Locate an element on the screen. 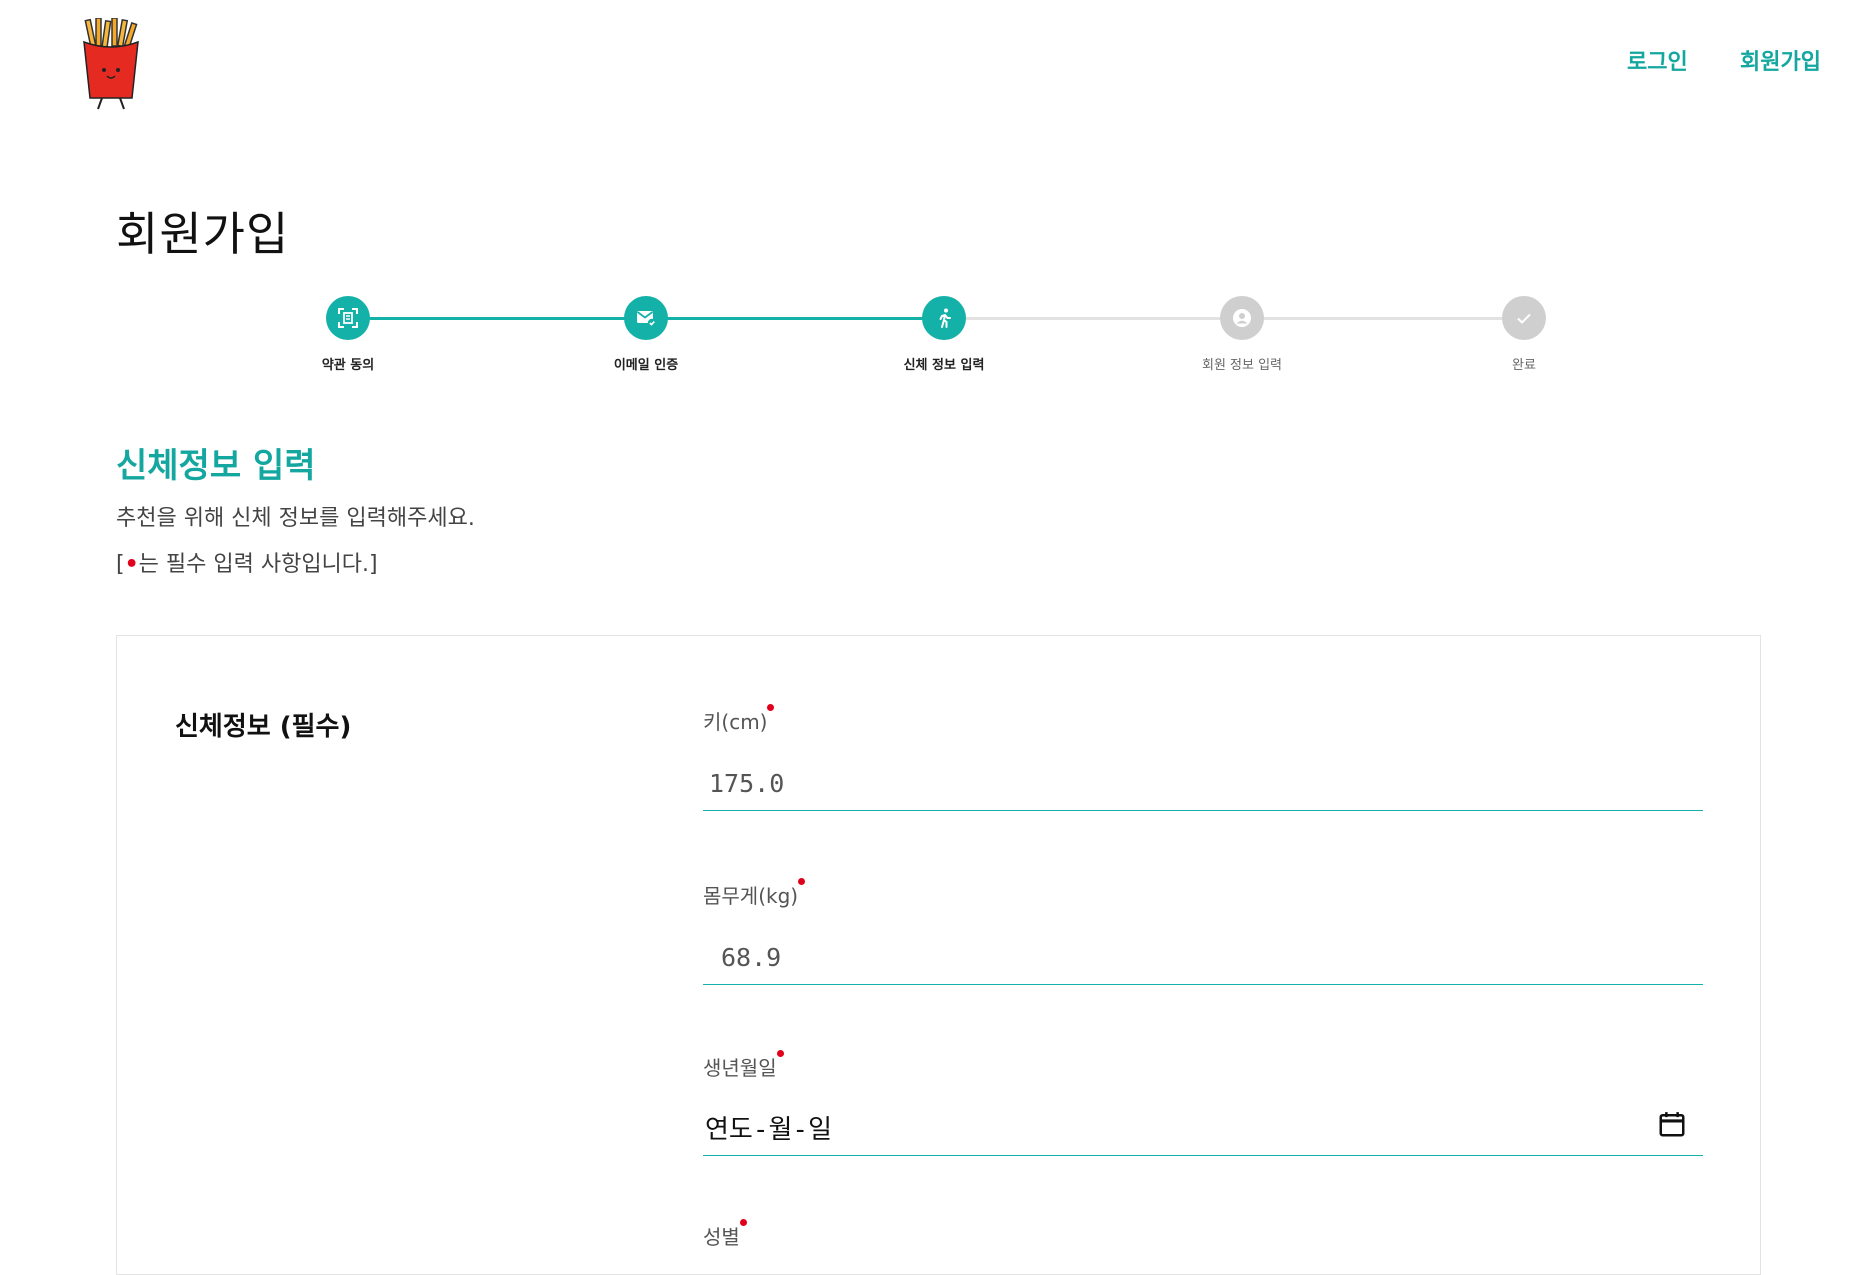 This screenshot has width=1870, height=1275. height-field: 키(cm) is located at coordinates (1203, 757).